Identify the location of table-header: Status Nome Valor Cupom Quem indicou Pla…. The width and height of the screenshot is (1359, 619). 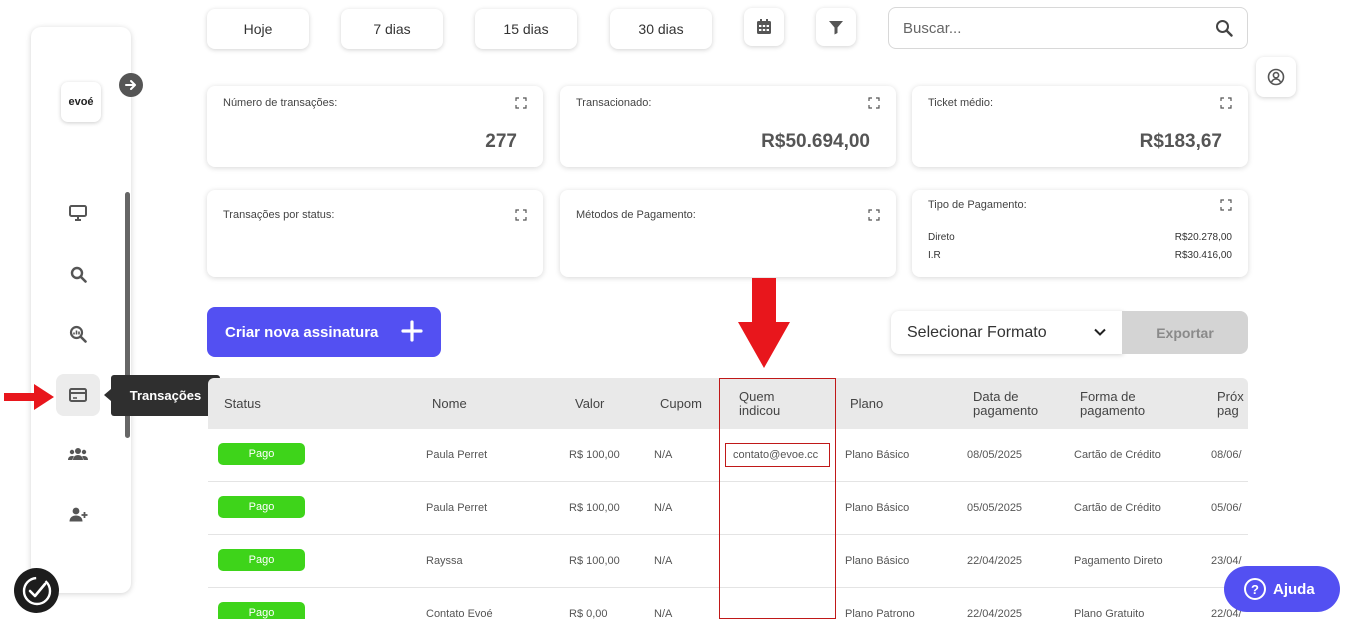
(728, 403).